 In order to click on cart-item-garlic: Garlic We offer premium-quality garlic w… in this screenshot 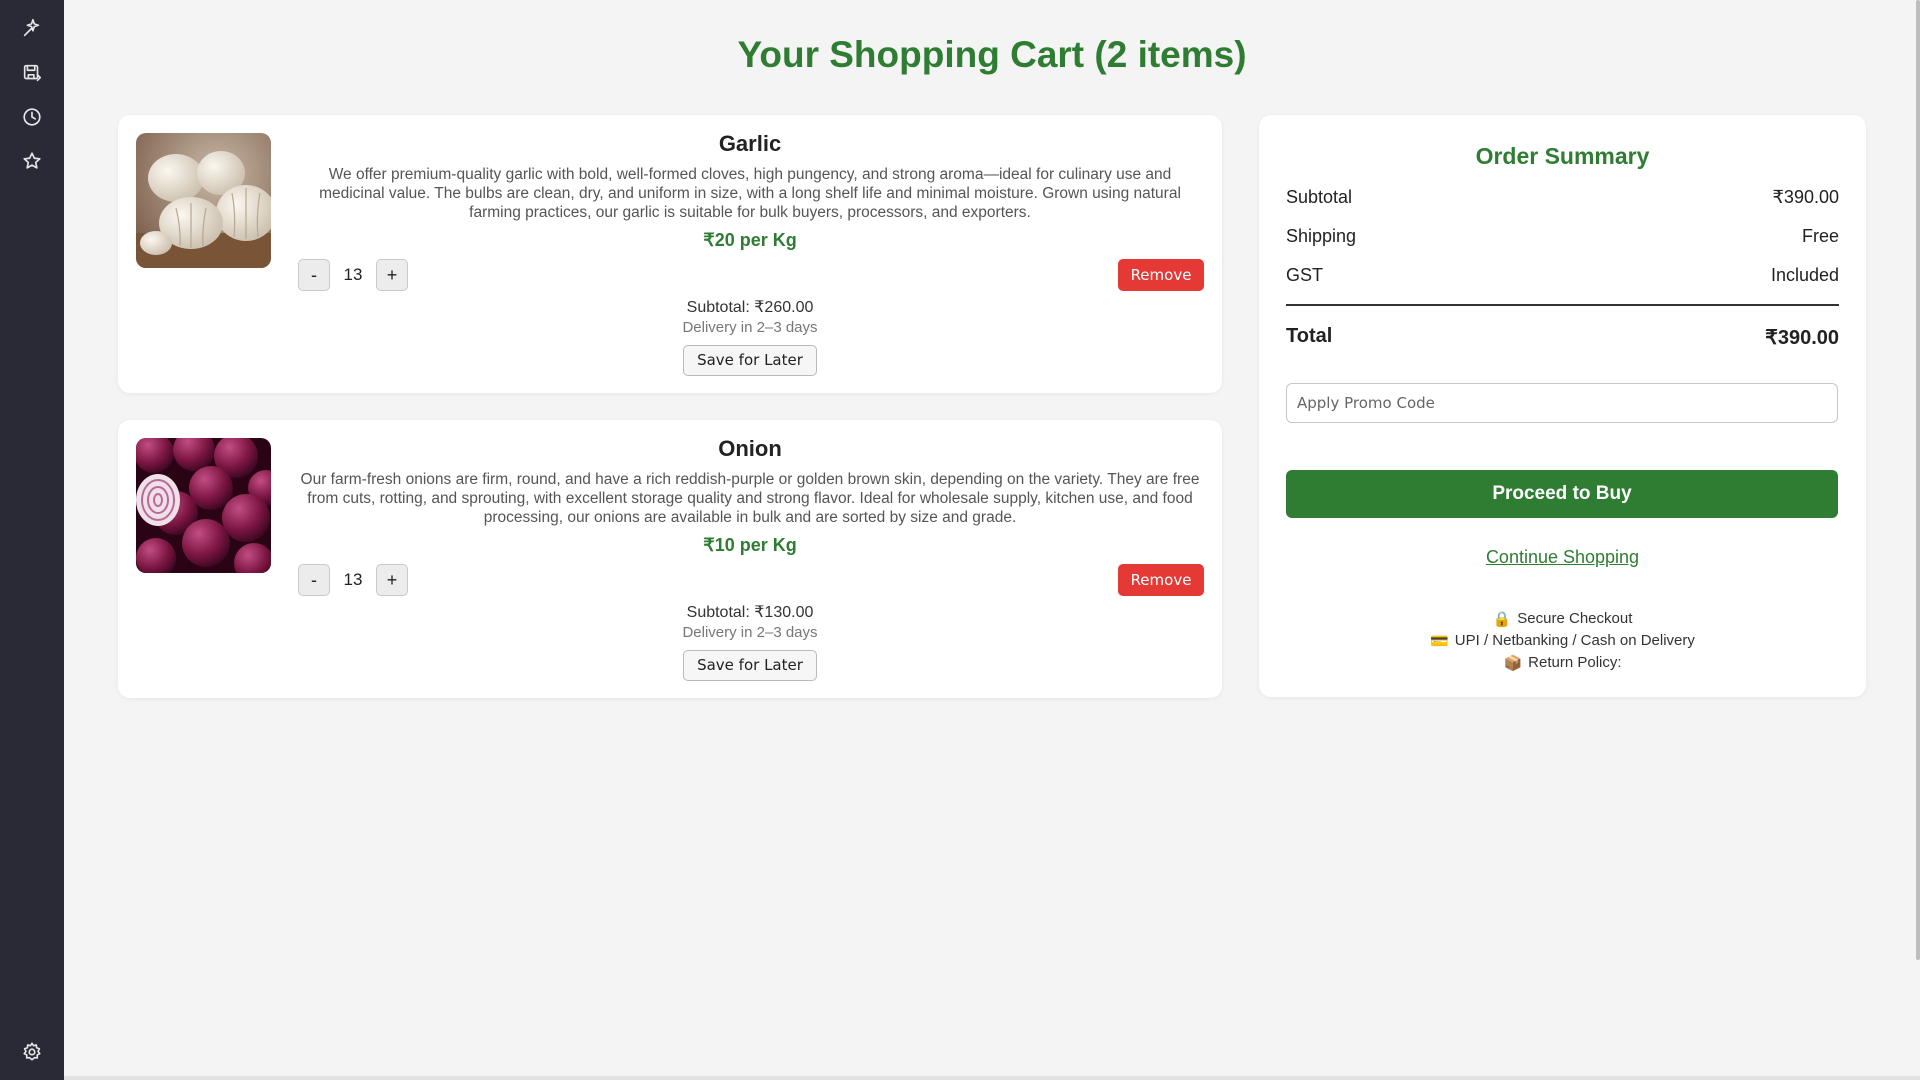, I will do `click(670, 254)`.